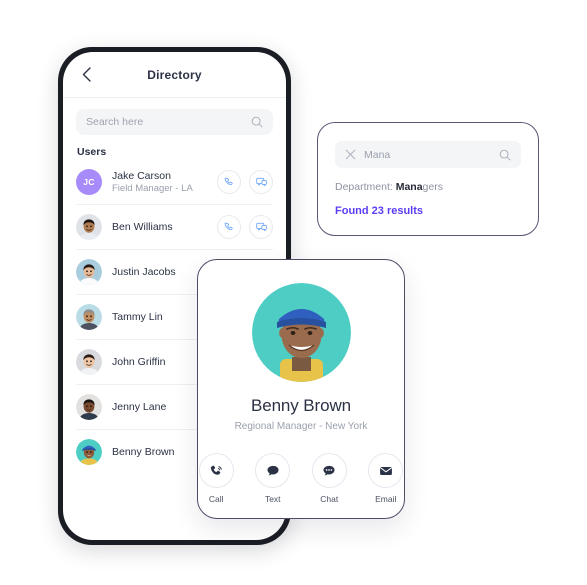 This screenshot has width=587, height=585. I want to click on results-count: Found 23 results, so click(379, 211).